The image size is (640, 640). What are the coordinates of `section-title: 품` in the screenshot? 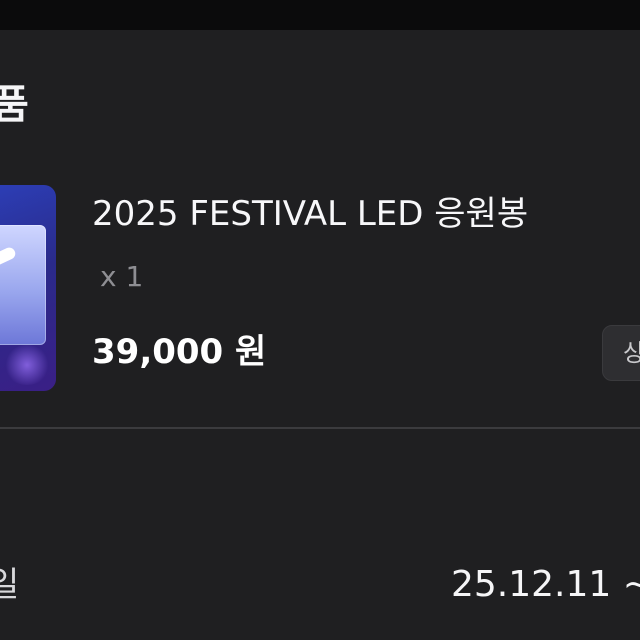 It's located at (14, 105).